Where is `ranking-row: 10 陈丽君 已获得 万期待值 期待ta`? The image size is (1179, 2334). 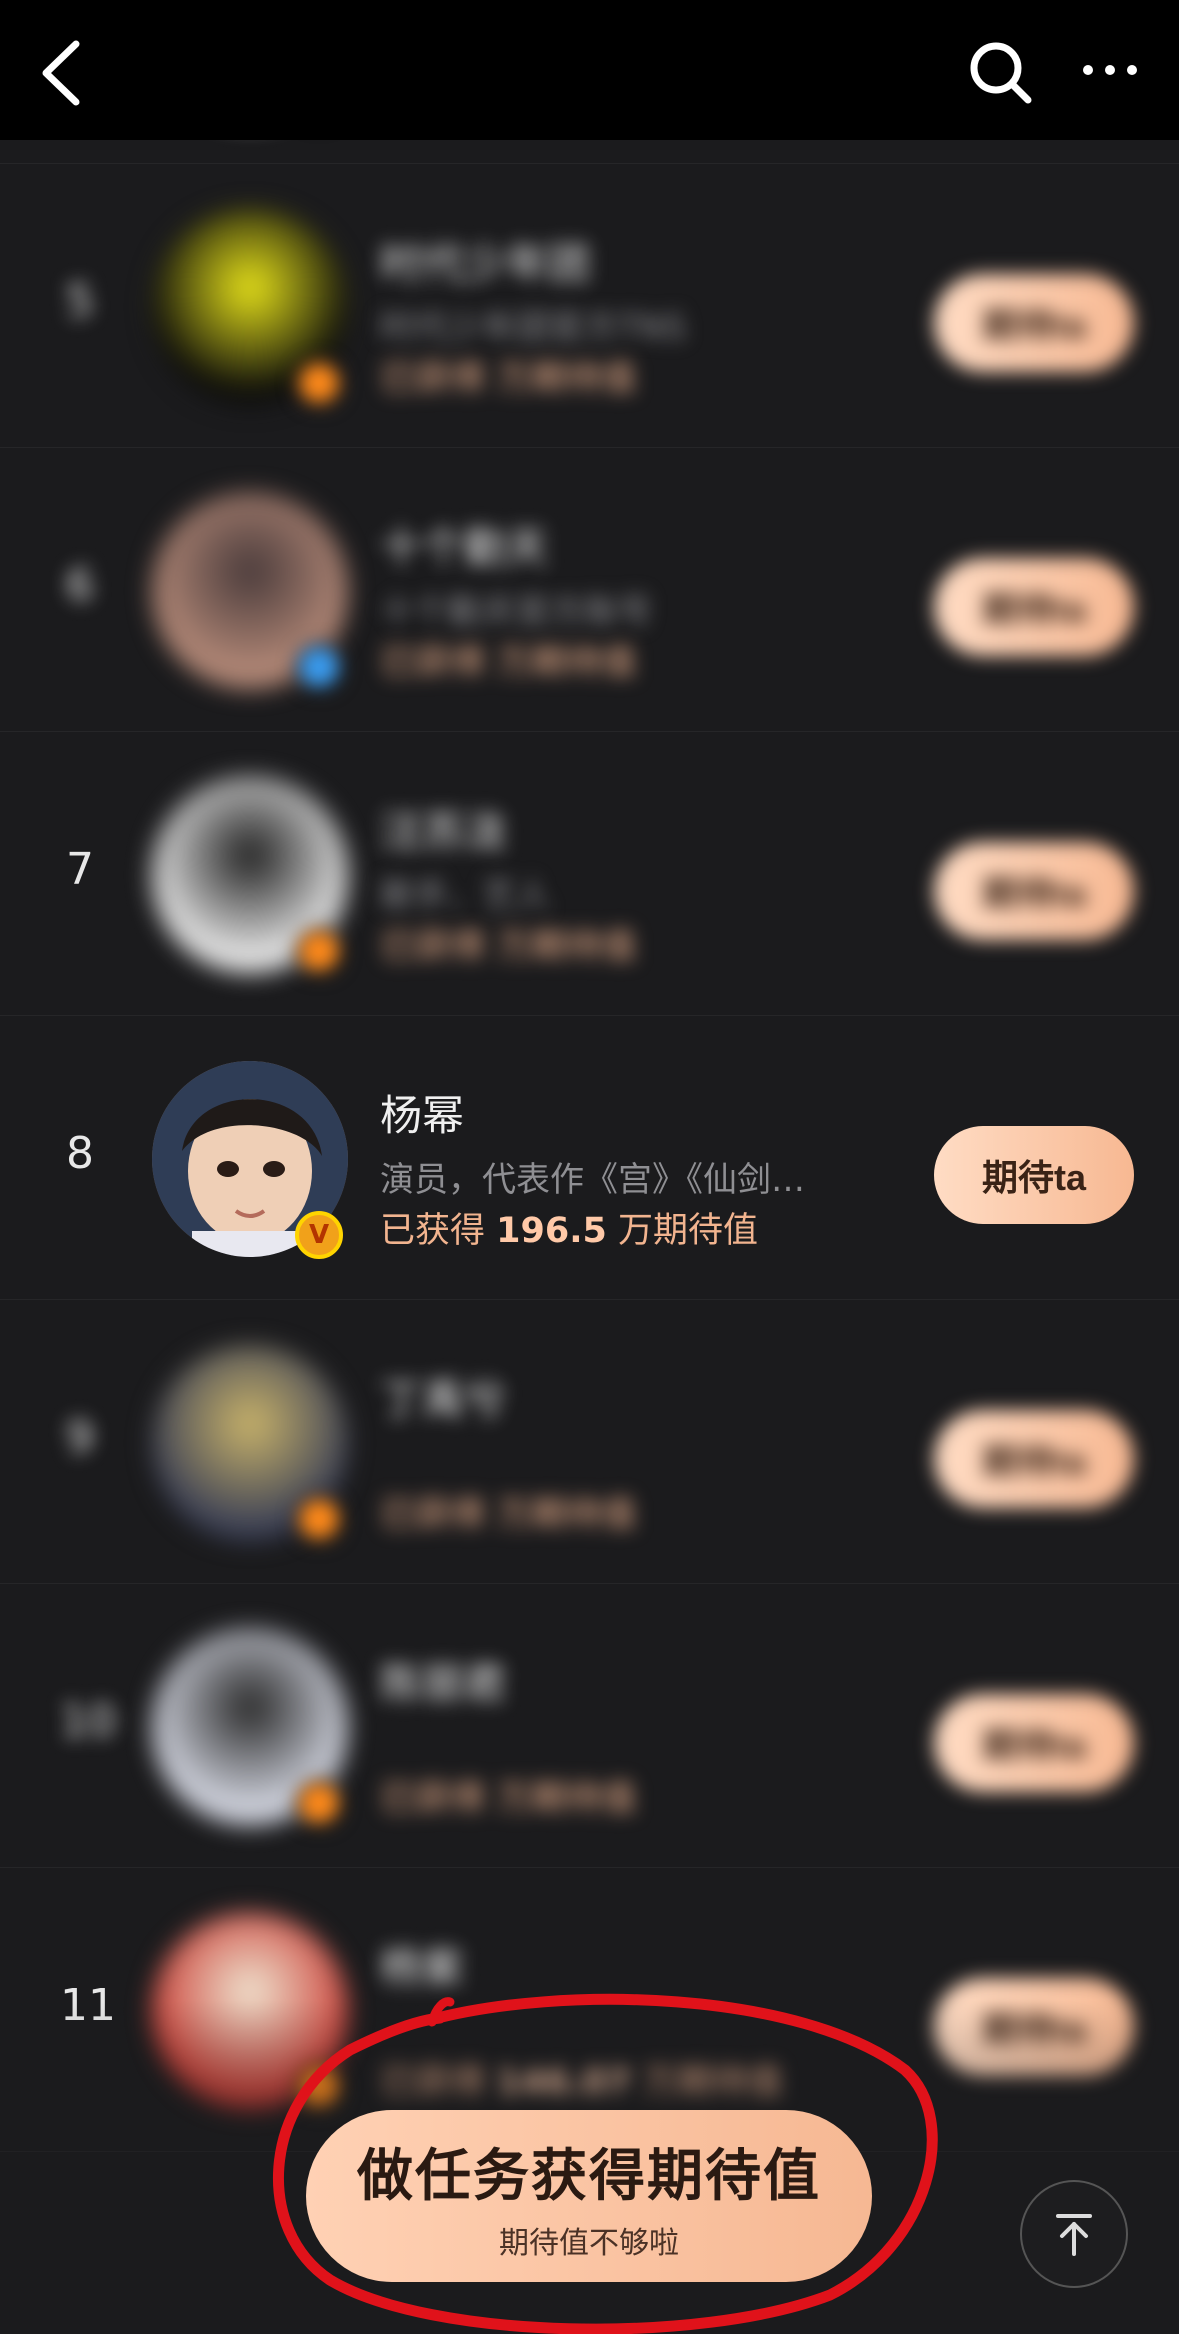
ranking-row: 10 陈丽君 已获得 万期待值 期待ta is located at coordinates (589, 1726).